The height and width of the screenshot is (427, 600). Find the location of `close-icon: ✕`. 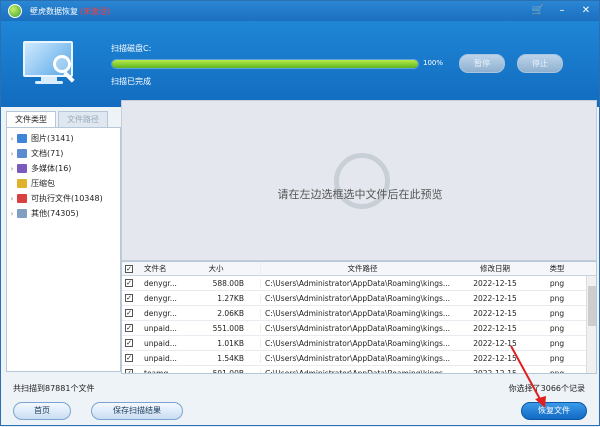

close-icon: ✕ is located at coordinates (586, 11).